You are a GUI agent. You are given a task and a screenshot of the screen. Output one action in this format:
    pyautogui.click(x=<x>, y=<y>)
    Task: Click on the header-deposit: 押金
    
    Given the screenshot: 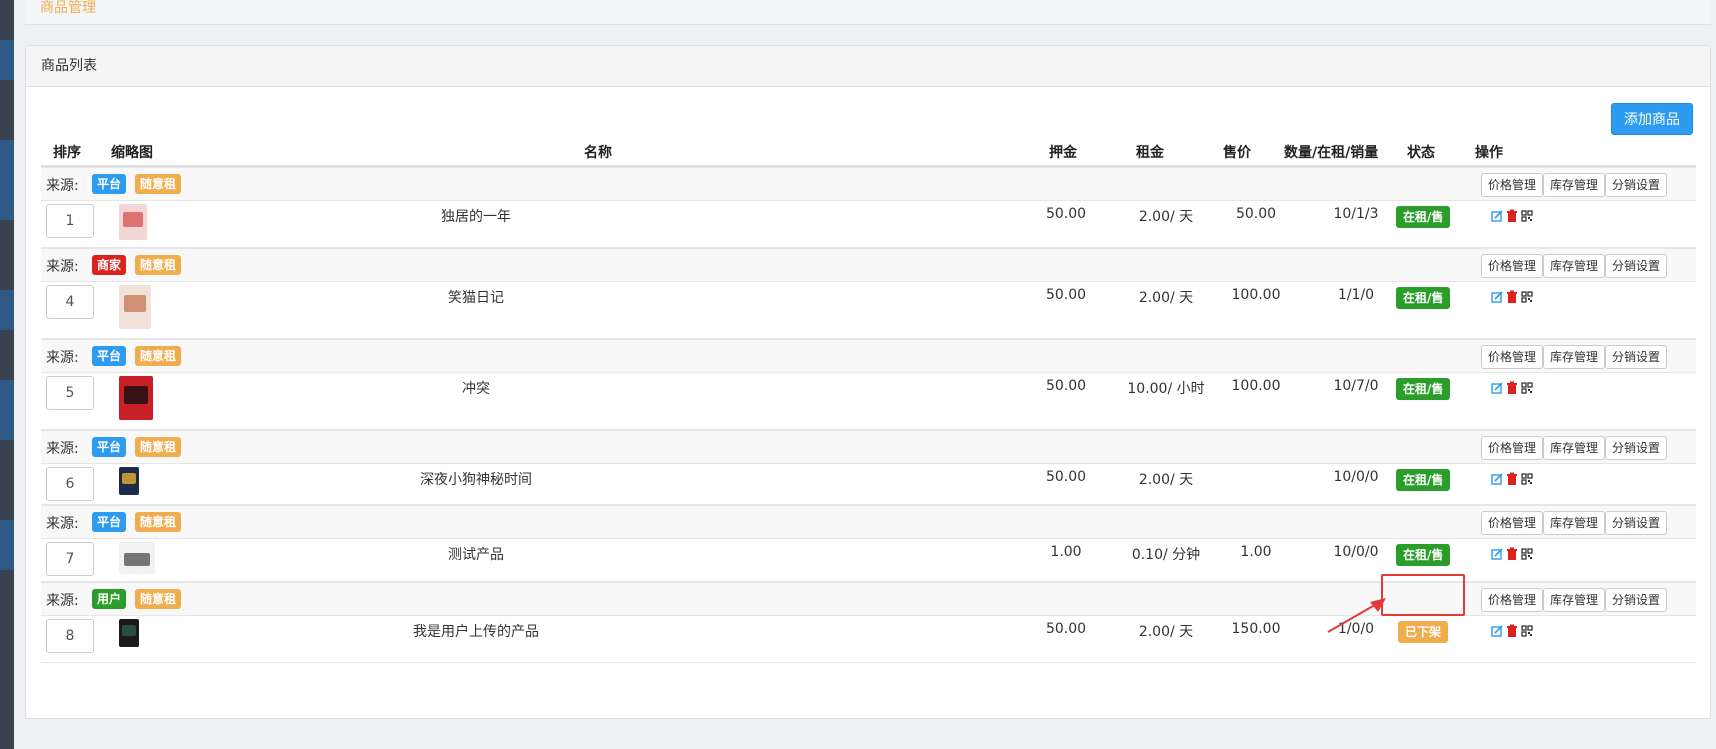 What is the action you would take?
    pyautogui.click(x=1063, y=153)
    